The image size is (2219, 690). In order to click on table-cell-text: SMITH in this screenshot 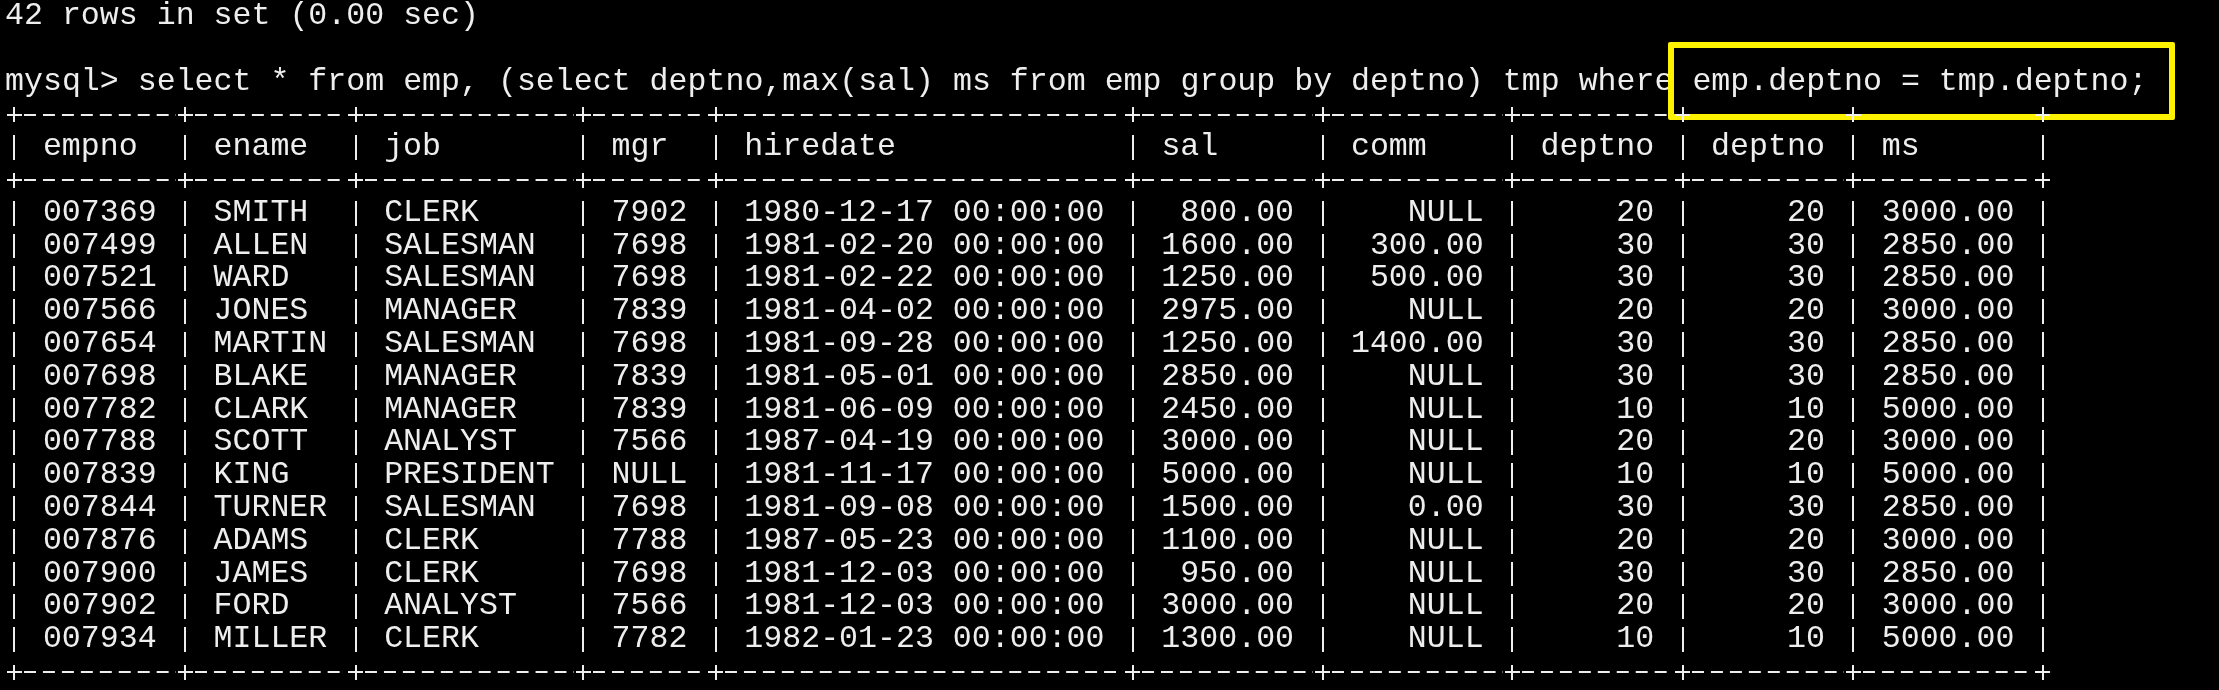, I will do `click(261, 213)`.